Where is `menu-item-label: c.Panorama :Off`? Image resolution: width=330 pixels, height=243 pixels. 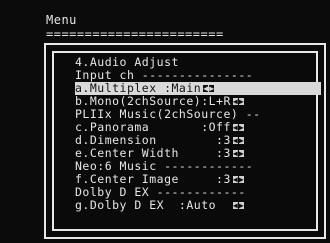
menu-item-label: c.Panorama :Off is located at coordinates (153, 127).